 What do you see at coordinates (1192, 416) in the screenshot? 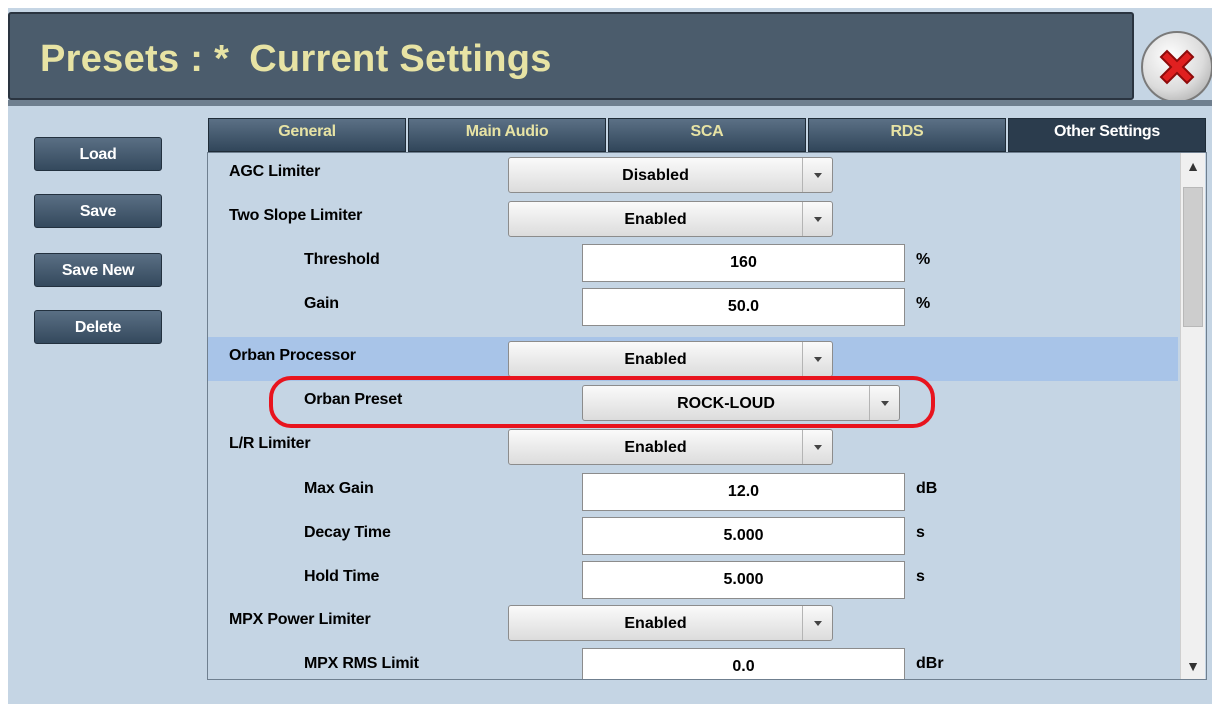
I see `vertical-scrollbar: ▲ ▼` at bounding box center [1192, 416].